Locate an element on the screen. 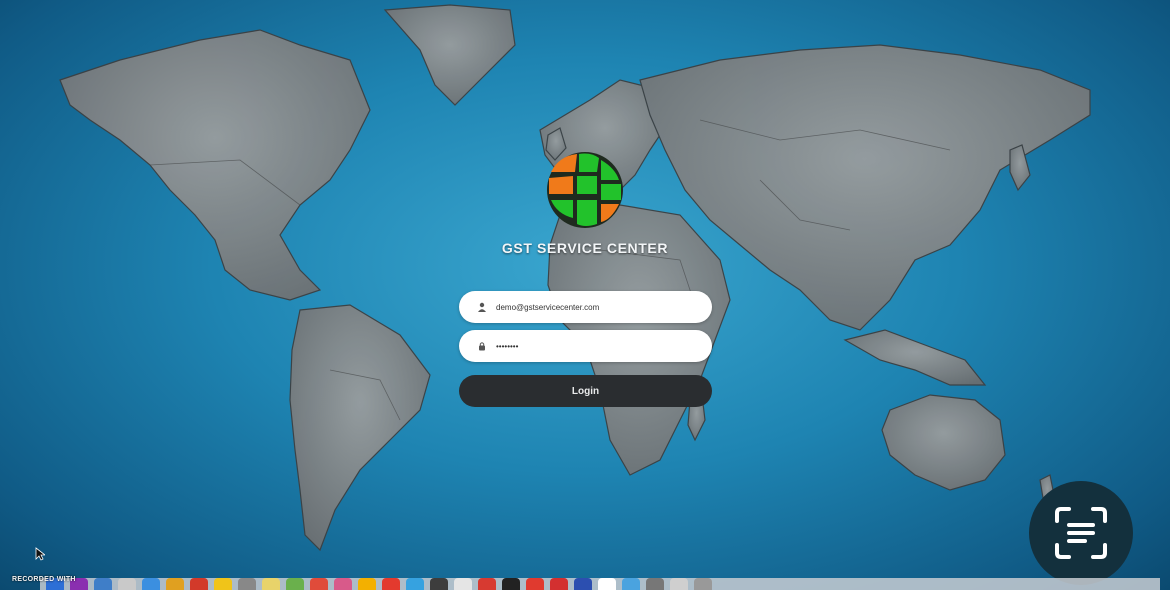  password-field is located at coordinates (585, 346).